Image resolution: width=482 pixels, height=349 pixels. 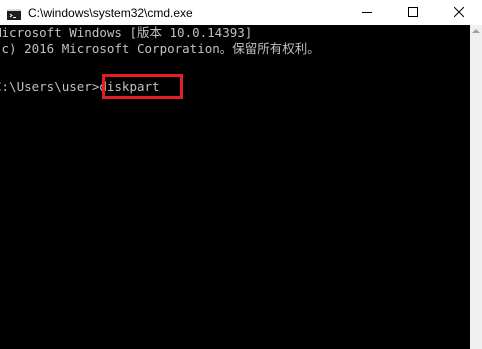 I want to click on maximize-button, so click(x=413, y=12).